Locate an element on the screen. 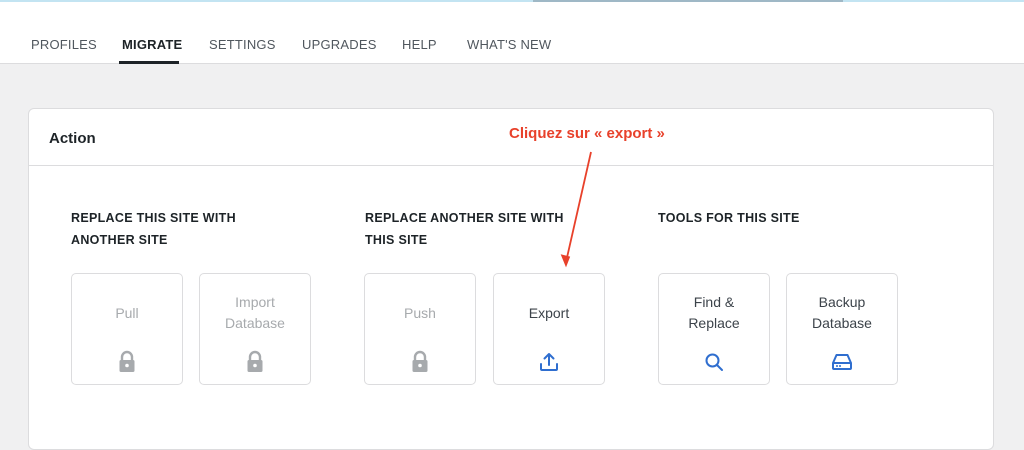 The width and height of the screenshot is (1024, 450). card-label: Import is located at coordinates (255, 302).